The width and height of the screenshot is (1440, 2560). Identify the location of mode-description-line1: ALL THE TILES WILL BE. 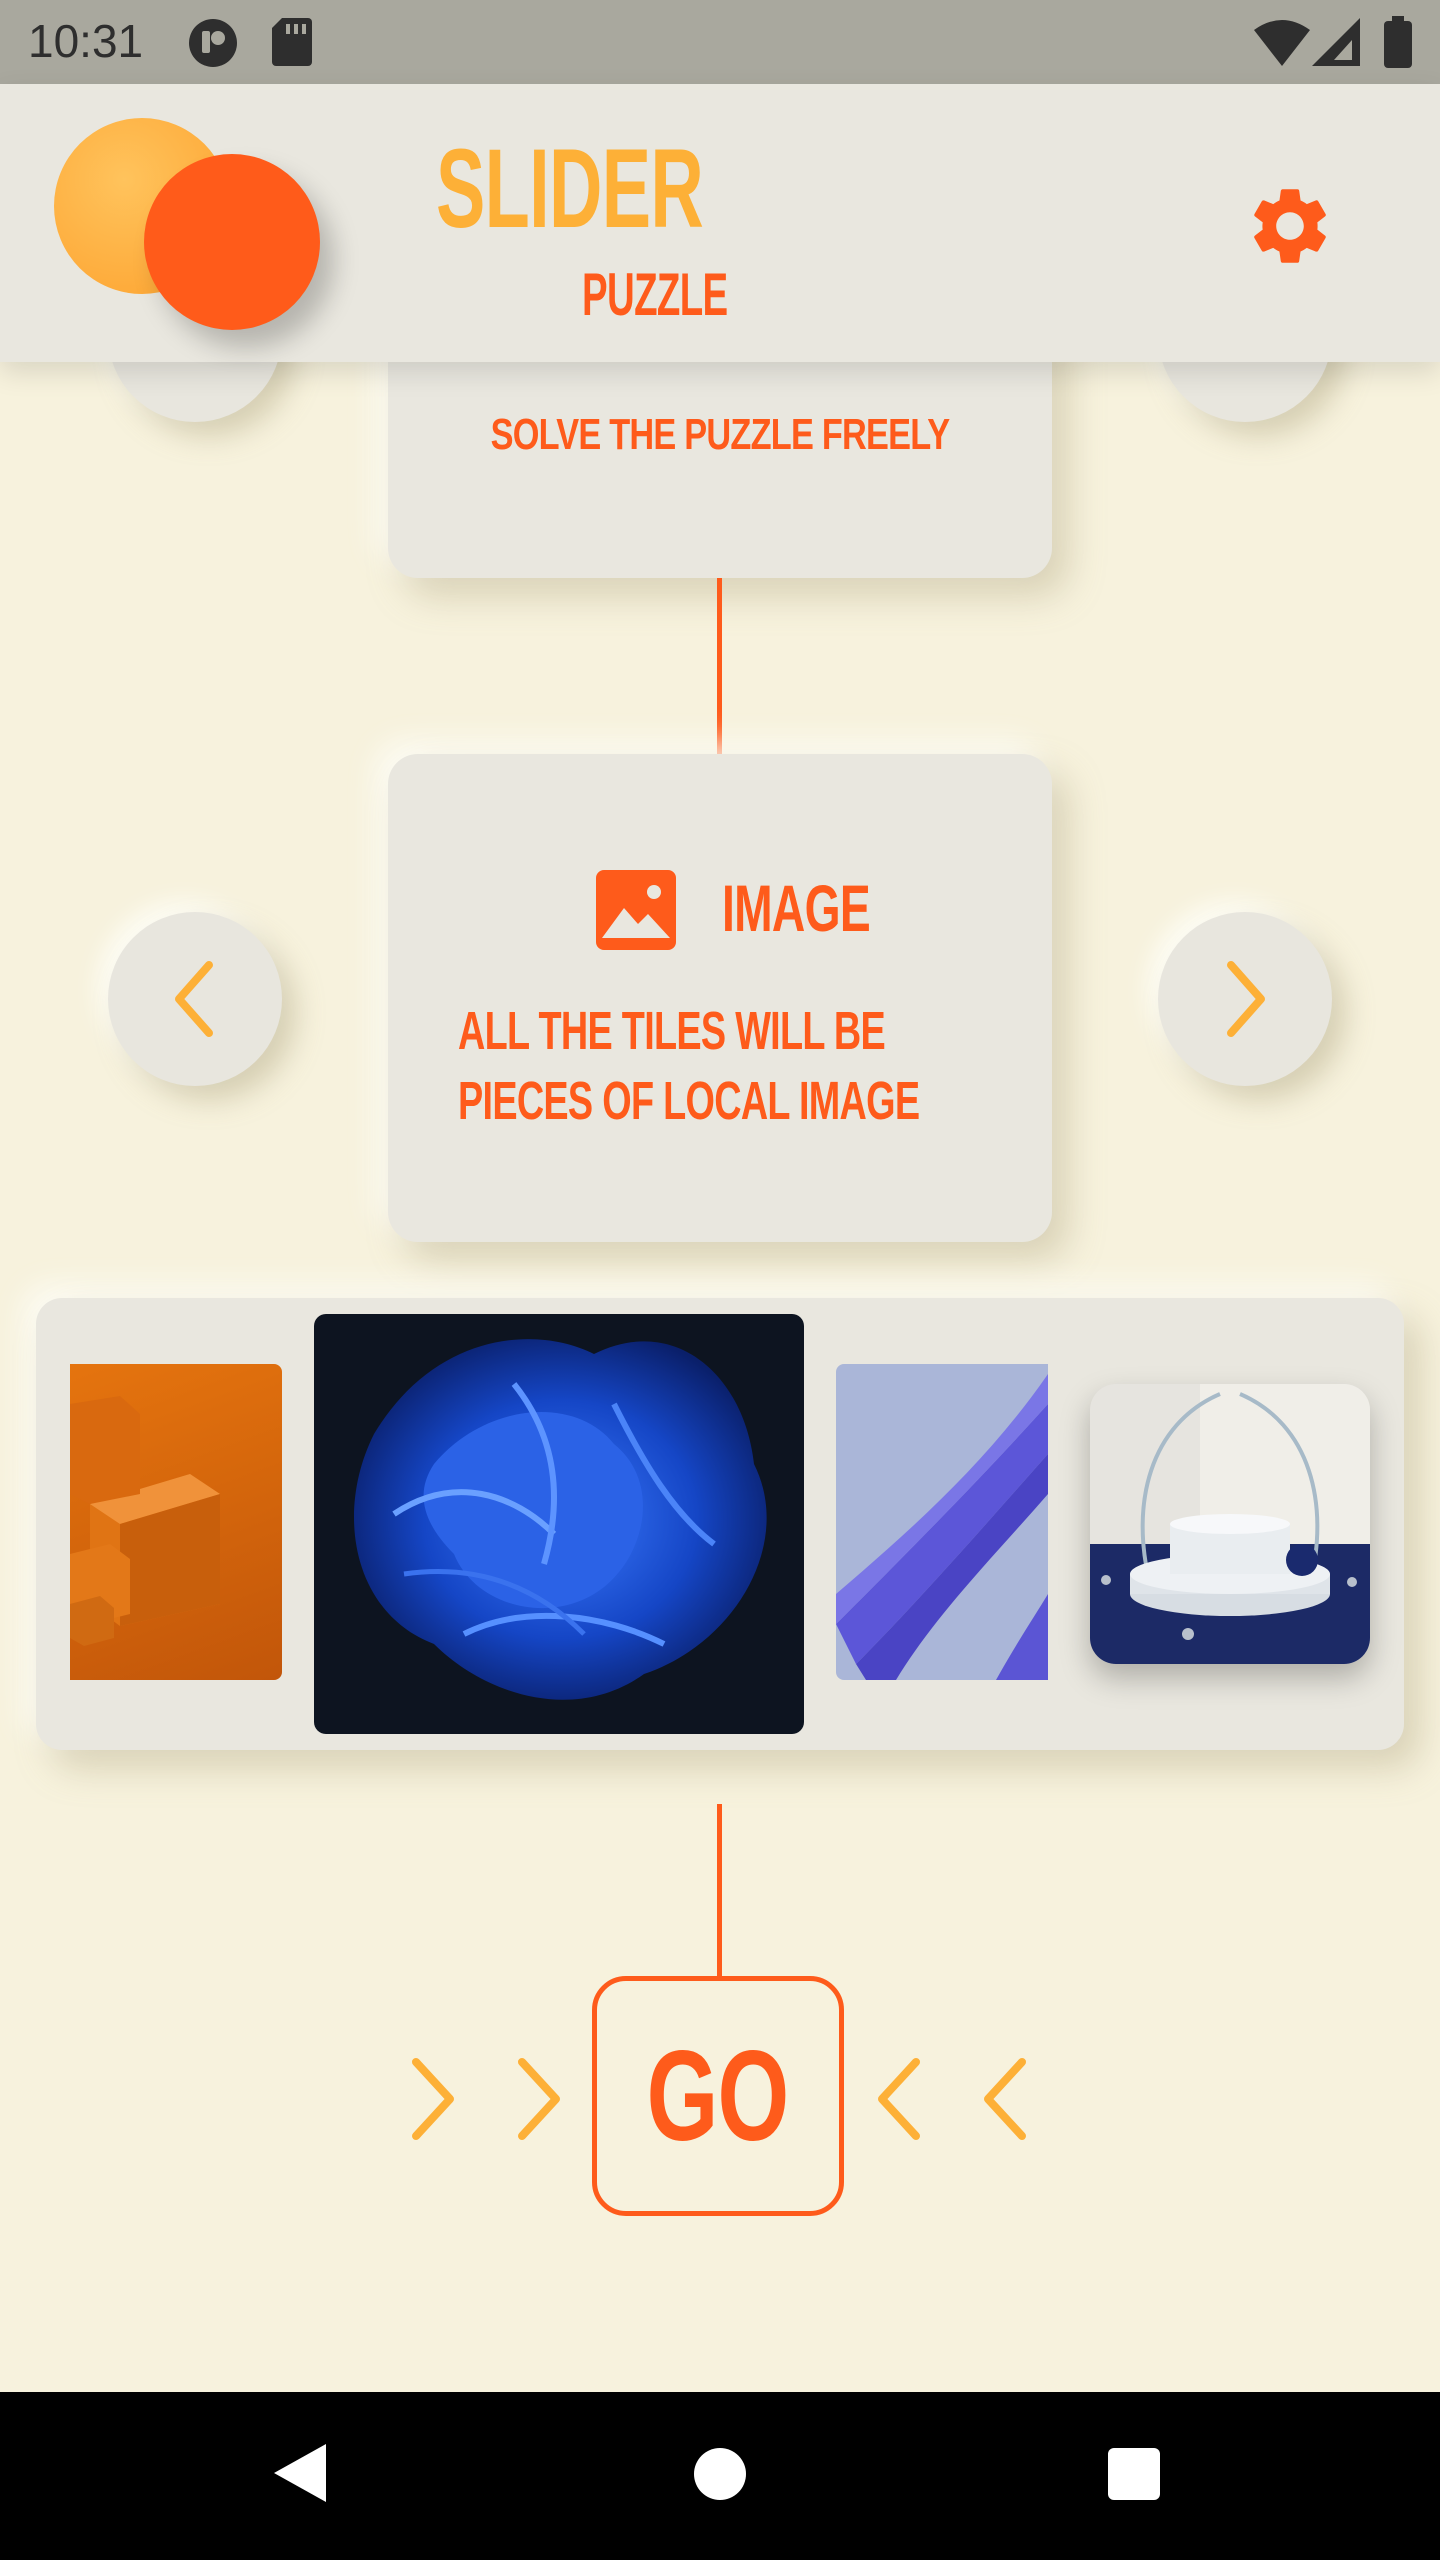
(672, 1031).